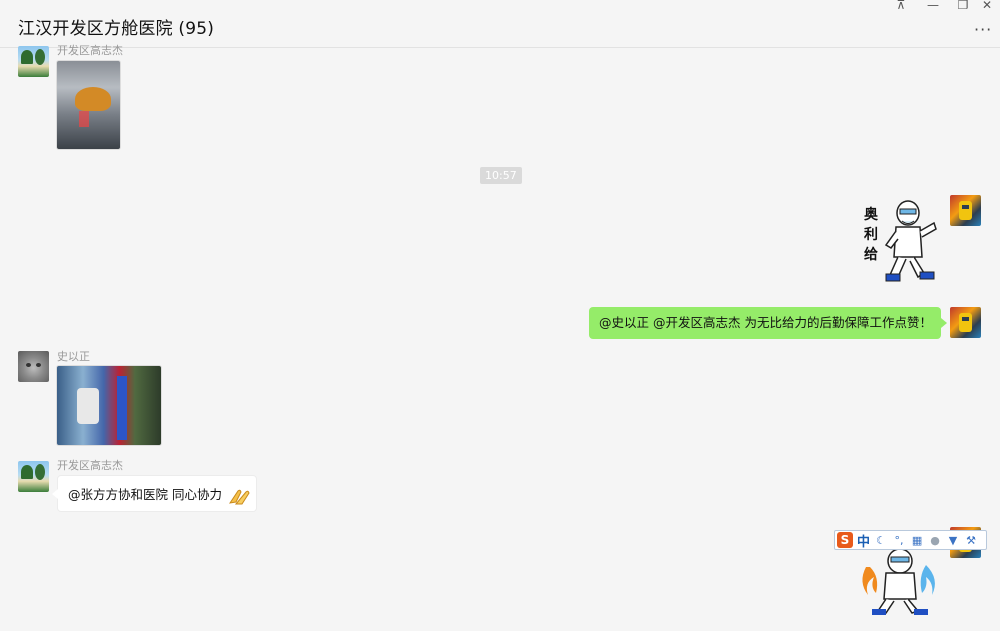  I want to click on sender-name: 史以正, so click(73, 356).